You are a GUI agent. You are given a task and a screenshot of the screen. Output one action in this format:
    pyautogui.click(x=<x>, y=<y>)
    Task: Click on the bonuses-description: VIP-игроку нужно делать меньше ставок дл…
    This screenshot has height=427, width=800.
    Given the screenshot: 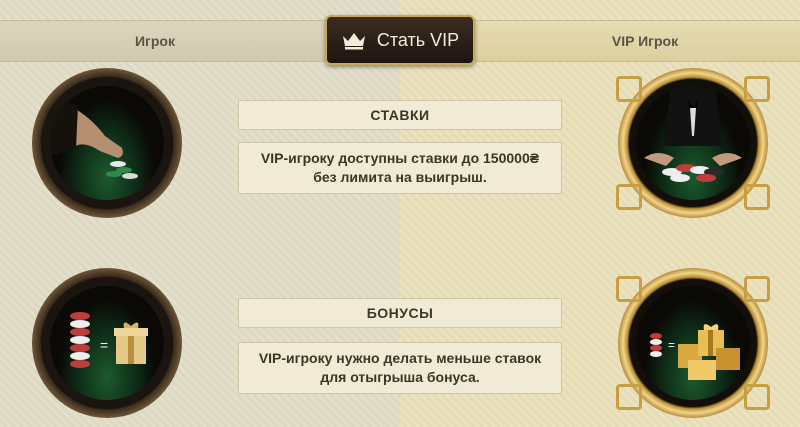 What is the action you would take?
    pyautogui.click(x=400, y=368)
    